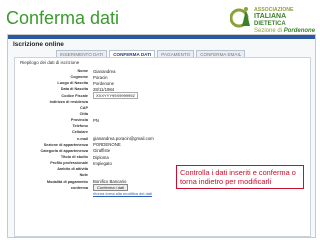 The width and height of the screenshot is (320, 240). Describe the element at coordinates (82, 138) in the screenshot. I see `field-label: e-mail` at that location.